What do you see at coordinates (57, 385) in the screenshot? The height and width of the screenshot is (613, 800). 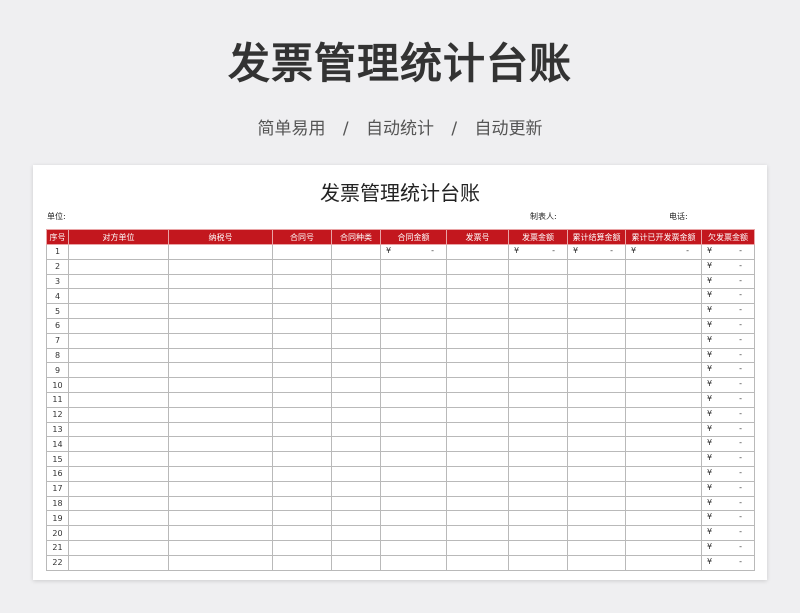 I see `row-number-cell: 10` at bounding box center [57, 385].